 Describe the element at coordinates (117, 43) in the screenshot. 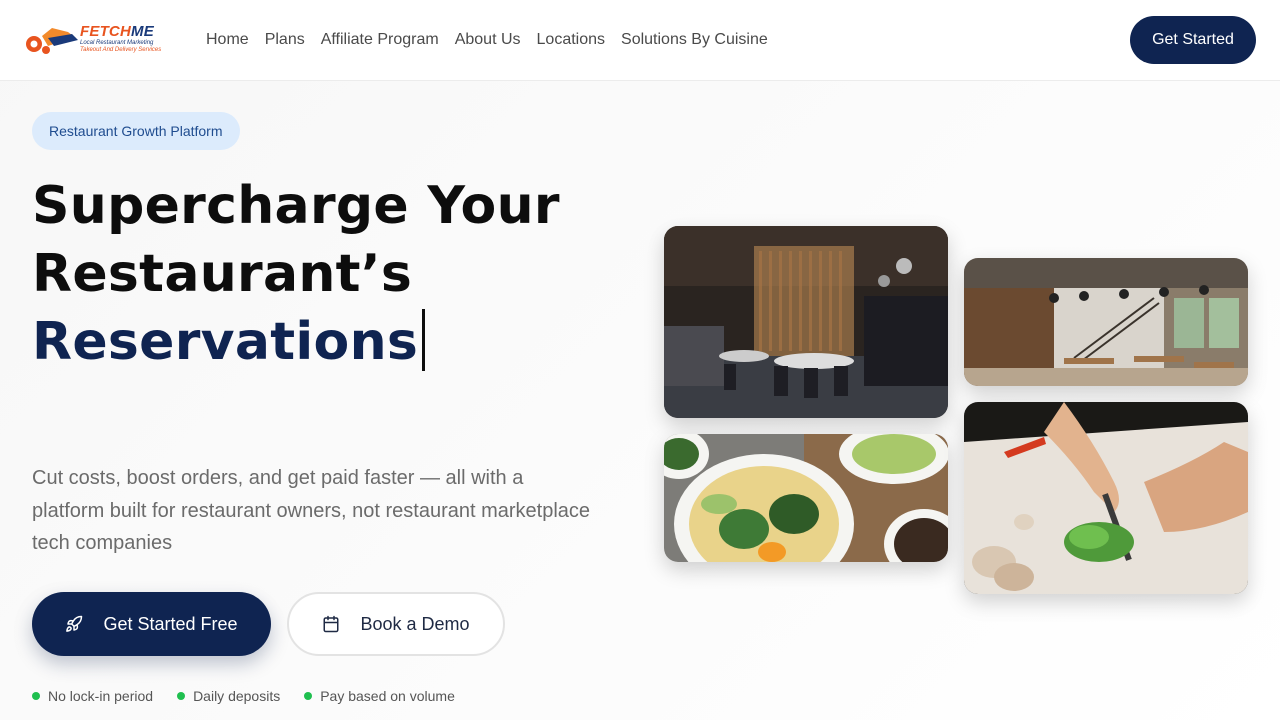

I see `brand-tagline-1: Local Restaurant Marketing` at that location.